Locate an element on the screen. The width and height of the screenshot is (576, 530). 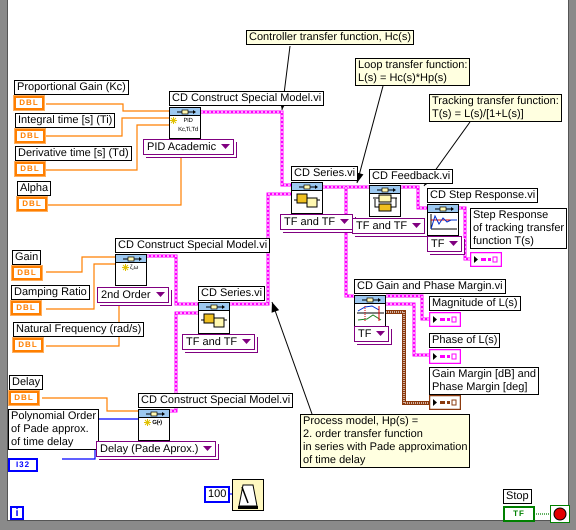
control-label: Proportional Gain (Kc) is located at coordinates (71, 87).